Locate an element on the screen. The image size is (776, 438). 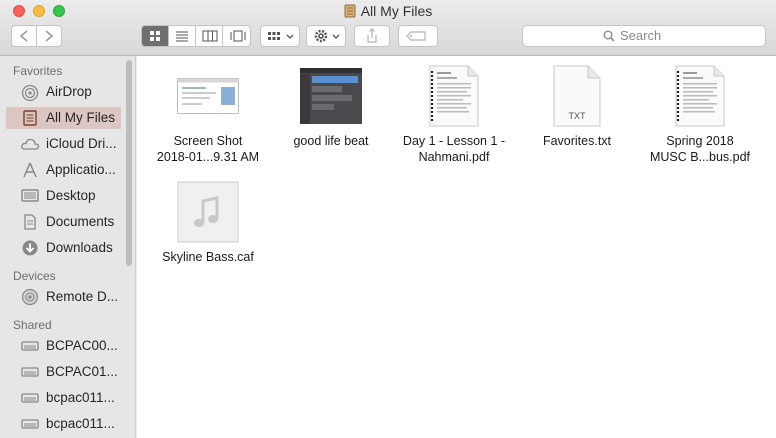
tags-button is located at coordinates (418, 36).